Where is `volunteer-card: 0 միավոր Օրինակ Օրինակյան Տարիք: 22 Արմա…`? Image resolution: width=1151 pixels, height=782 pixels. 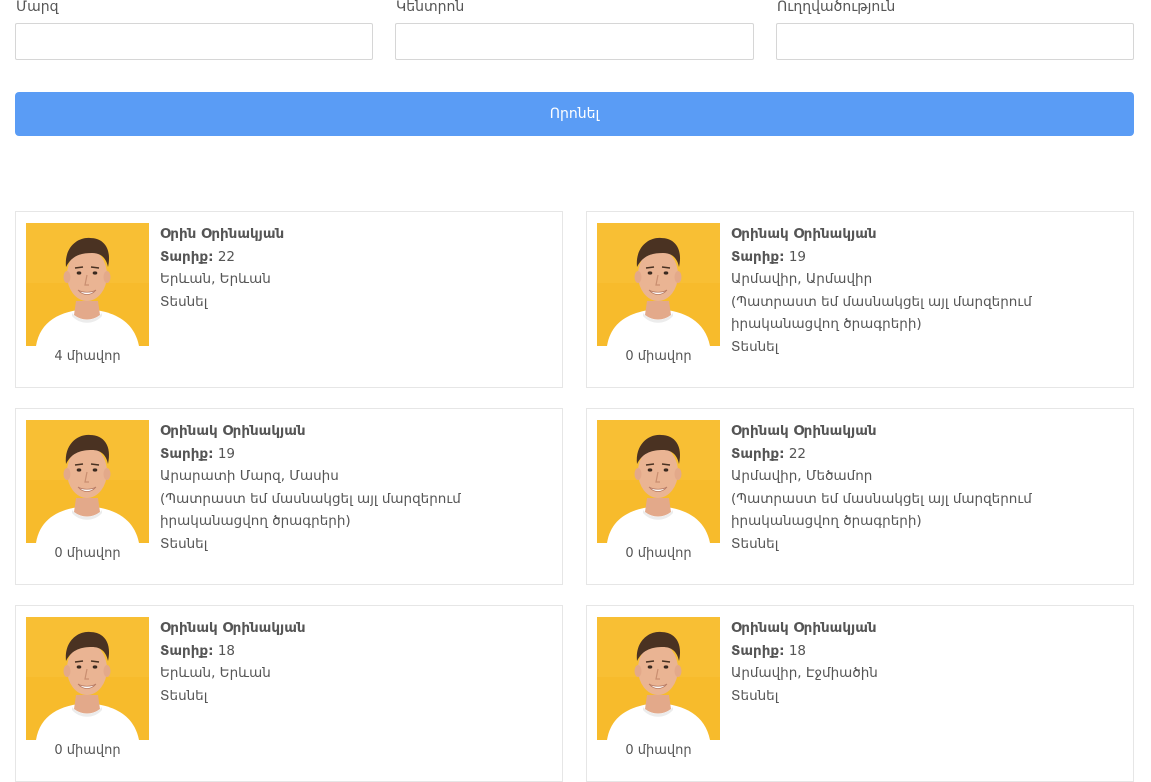 volunteer-card: 0 միավոր Օրինակ Օրինակյան Տարիք: 22 Արմա… is located at coordinates (860, 496).